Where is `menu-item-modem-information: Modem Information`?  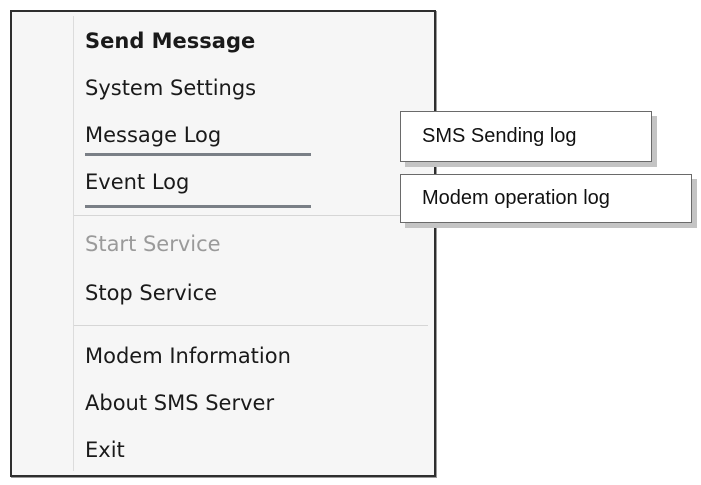 menu-item-modem-information: Modem Information is located at coordinates (188, 356).